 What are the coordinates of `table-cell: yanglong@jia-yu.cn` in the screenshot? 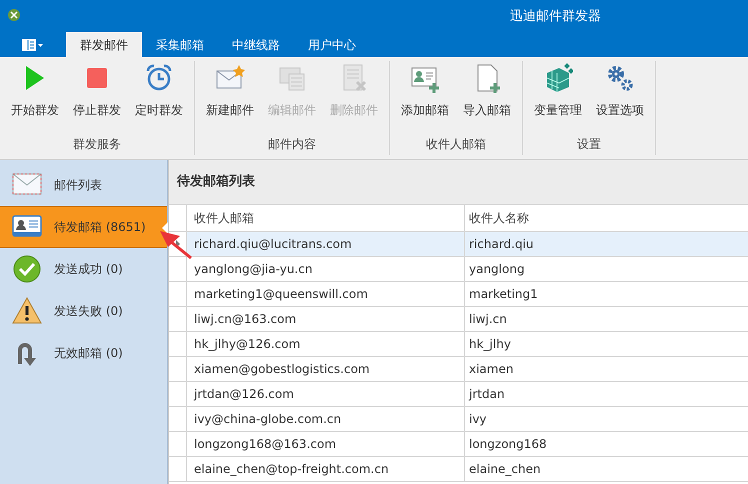 It's located at (326, 269).